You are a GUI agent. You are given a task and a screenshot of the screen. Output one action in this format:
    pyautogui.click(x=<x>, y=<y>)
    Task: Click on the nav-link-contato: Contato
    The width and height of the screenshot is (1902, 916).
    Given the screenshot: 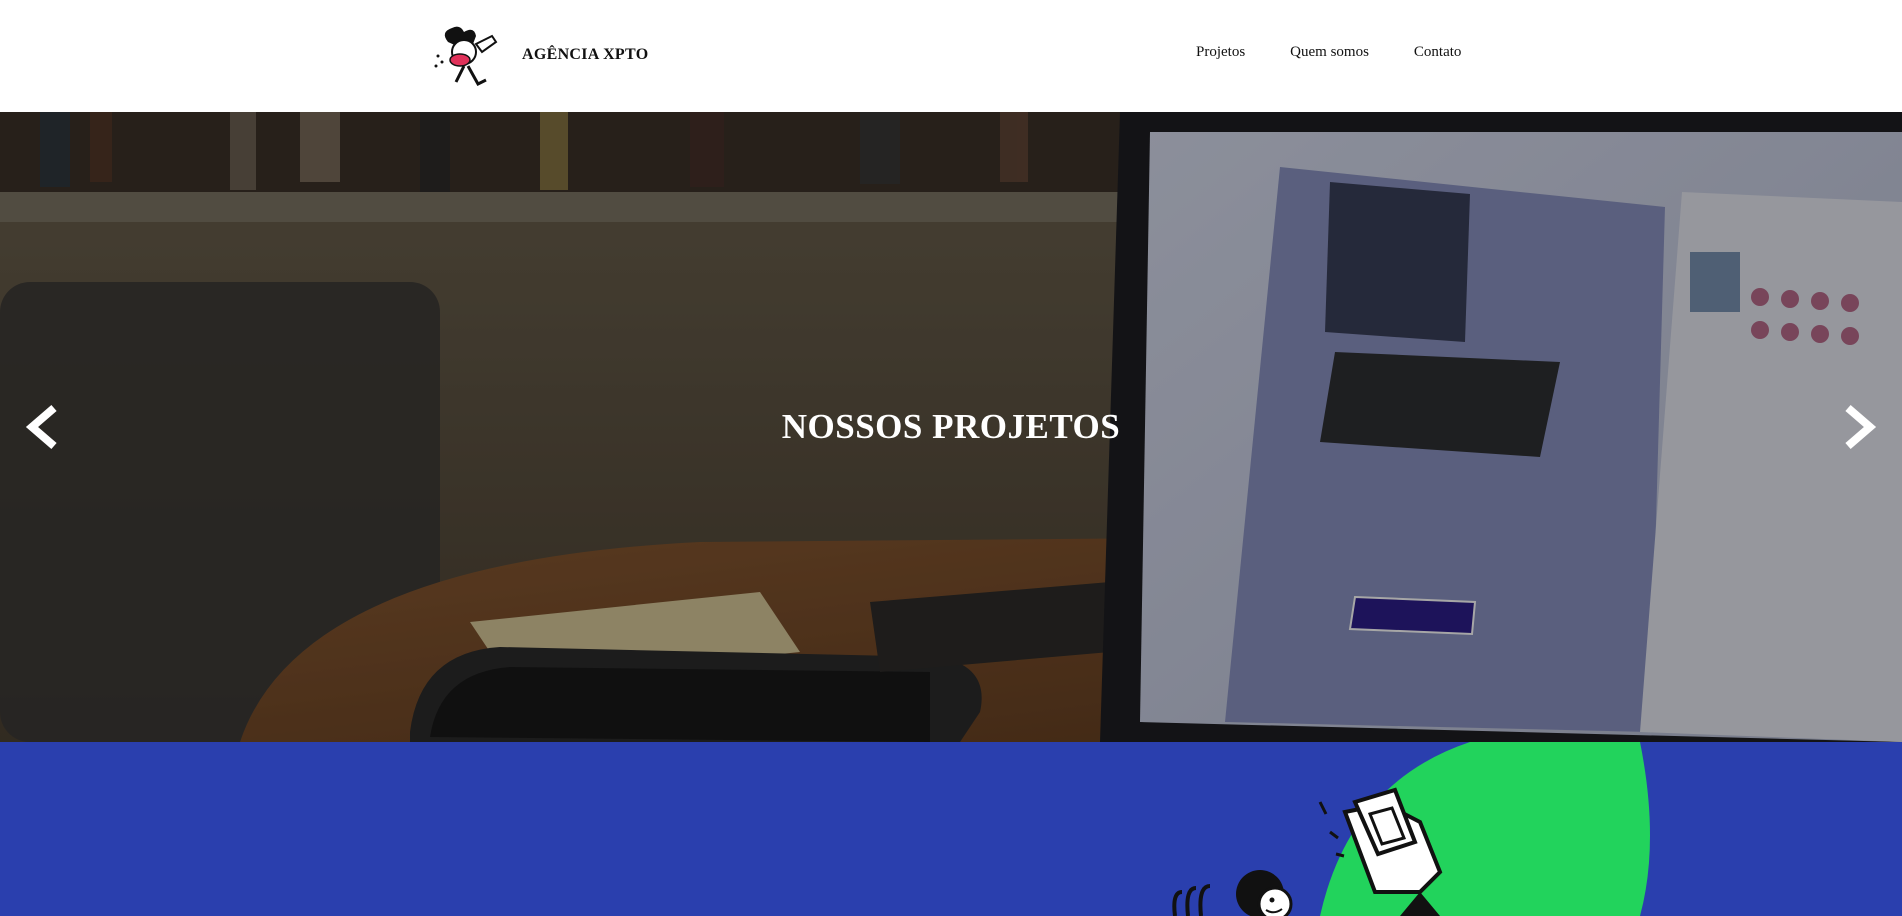 What is the action you would take?
    pyautogui.click(x=1438, y=52)
    